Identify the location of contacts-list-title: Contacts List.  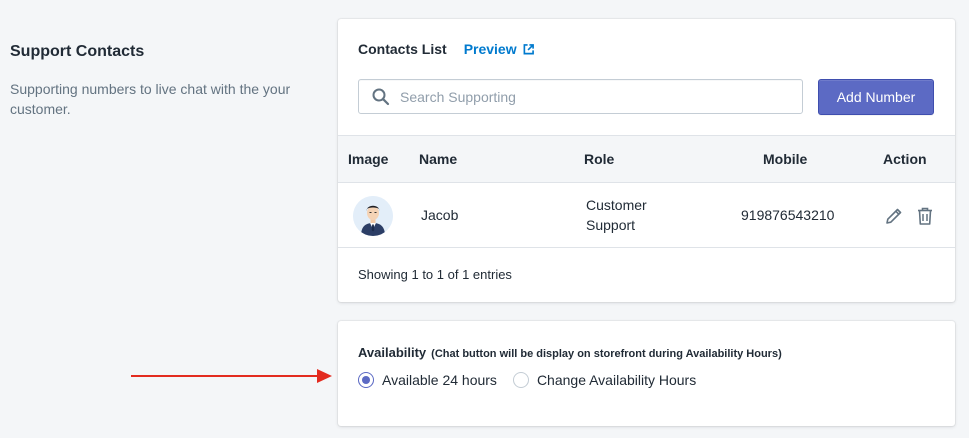
(402, 49).